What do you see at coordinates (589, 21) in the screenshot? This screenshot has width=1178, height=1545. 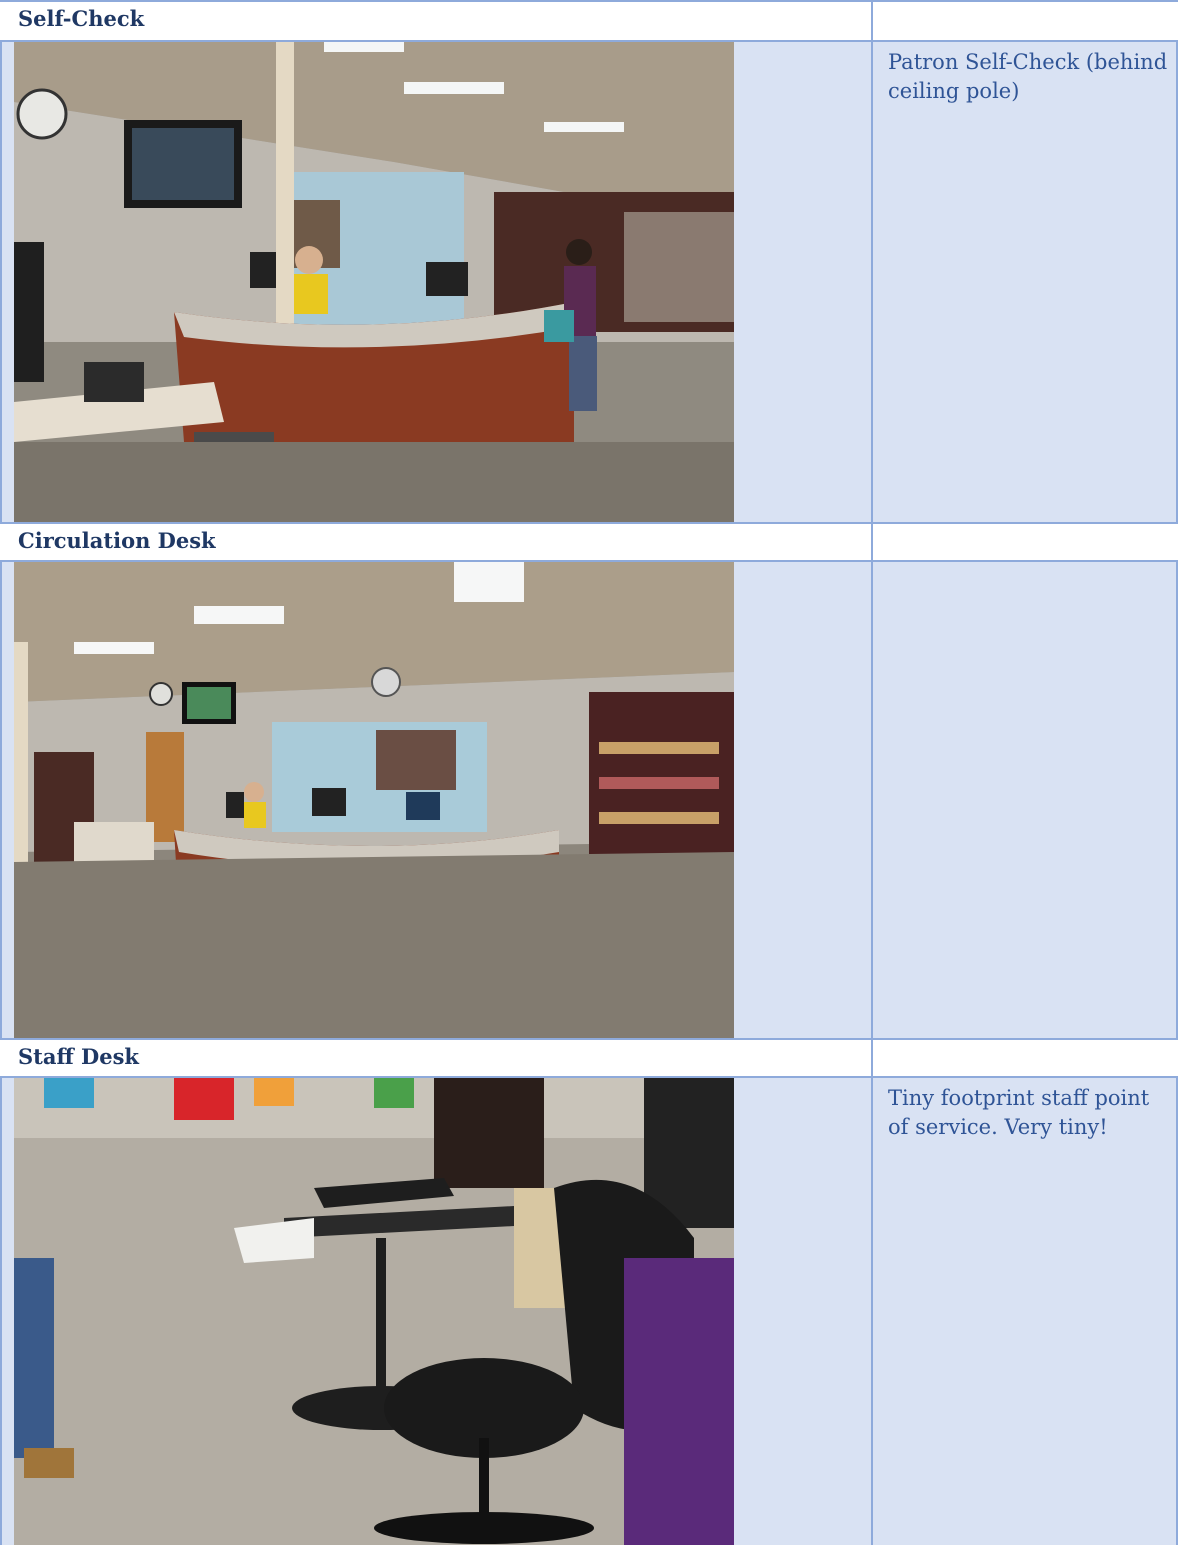 I see `section-header-self-check: Self-Check` at bounding box center [589, 21].